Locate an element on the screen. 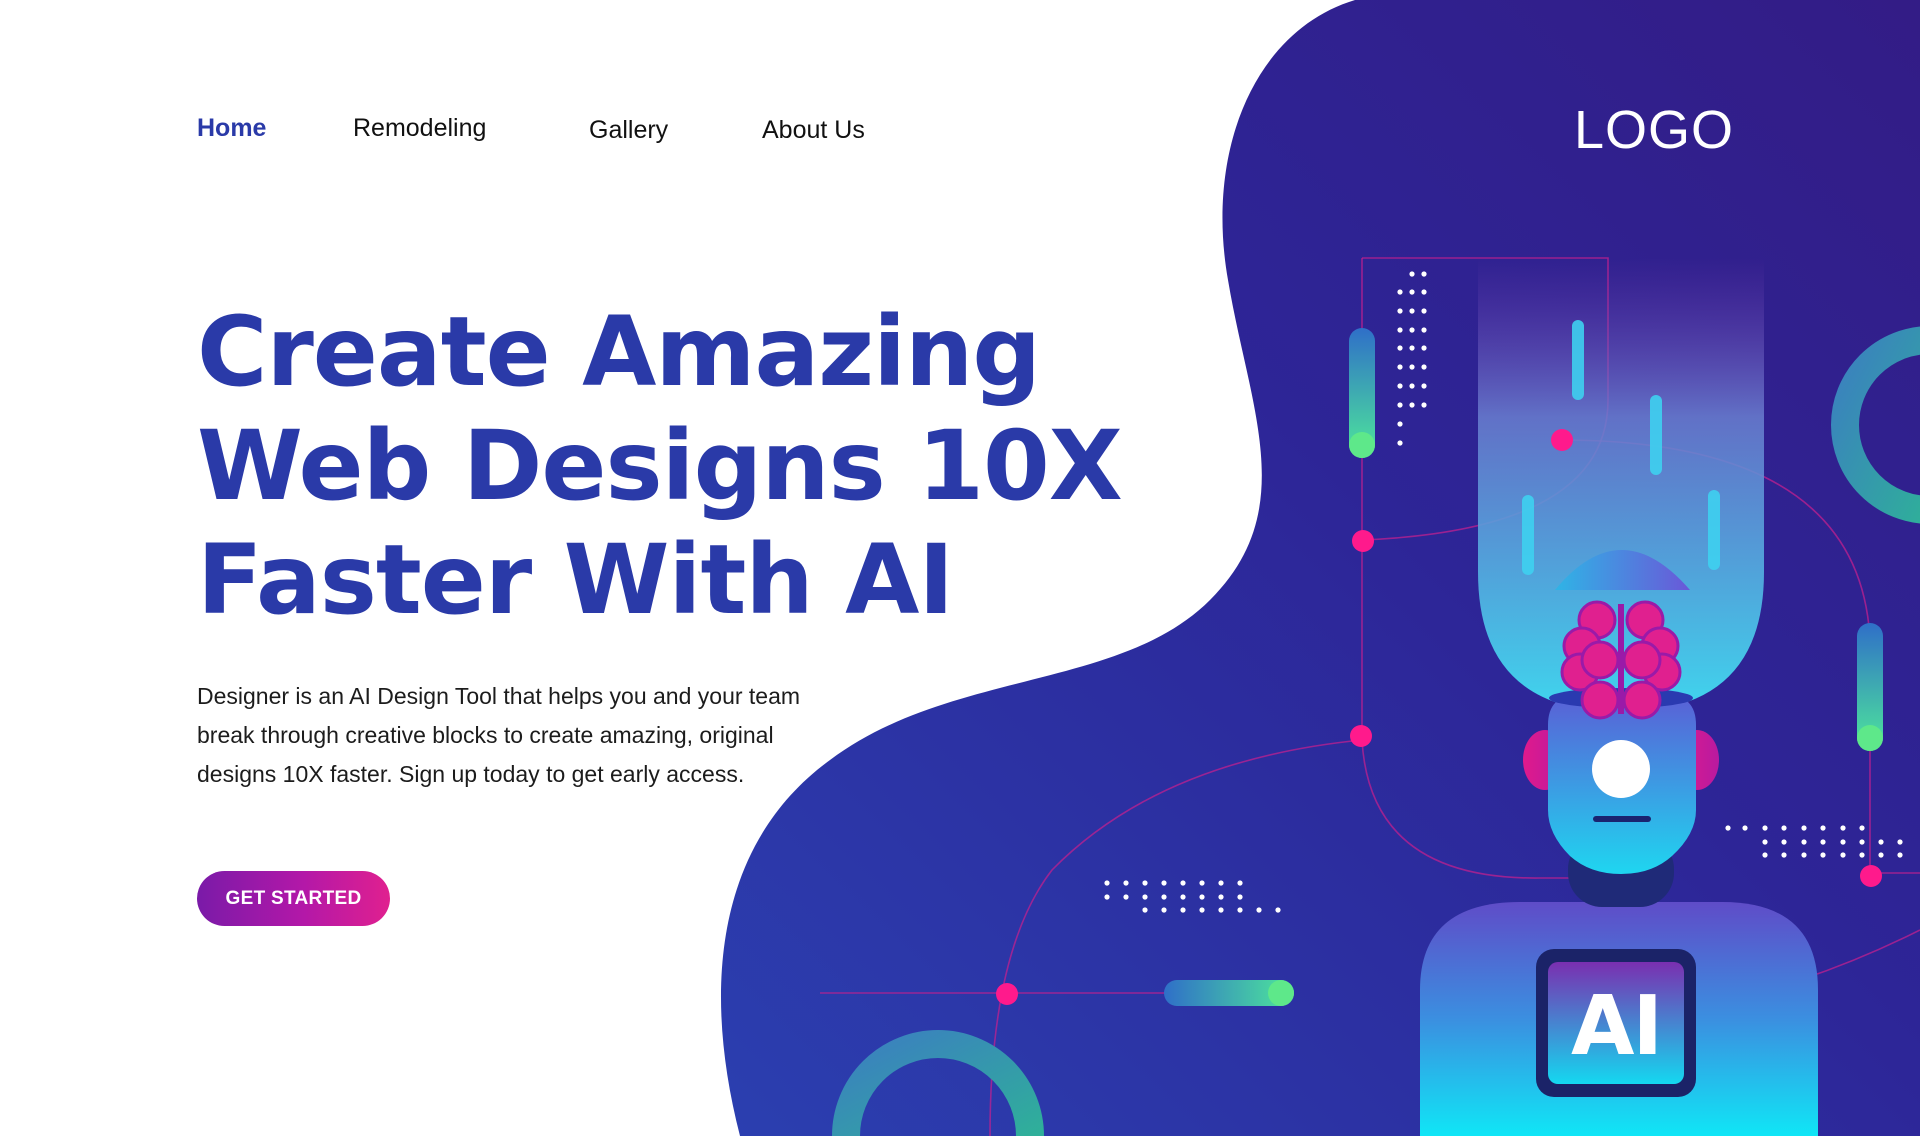  hero-title-line-3: Faster With AI is located at coordinates (575, 580).